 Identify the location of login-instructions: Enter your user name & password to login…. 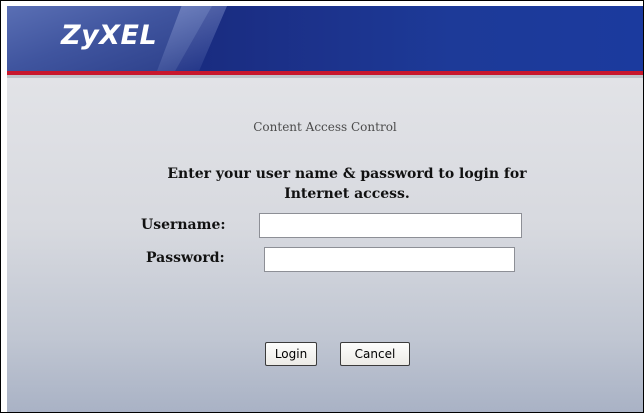
(347, 184).